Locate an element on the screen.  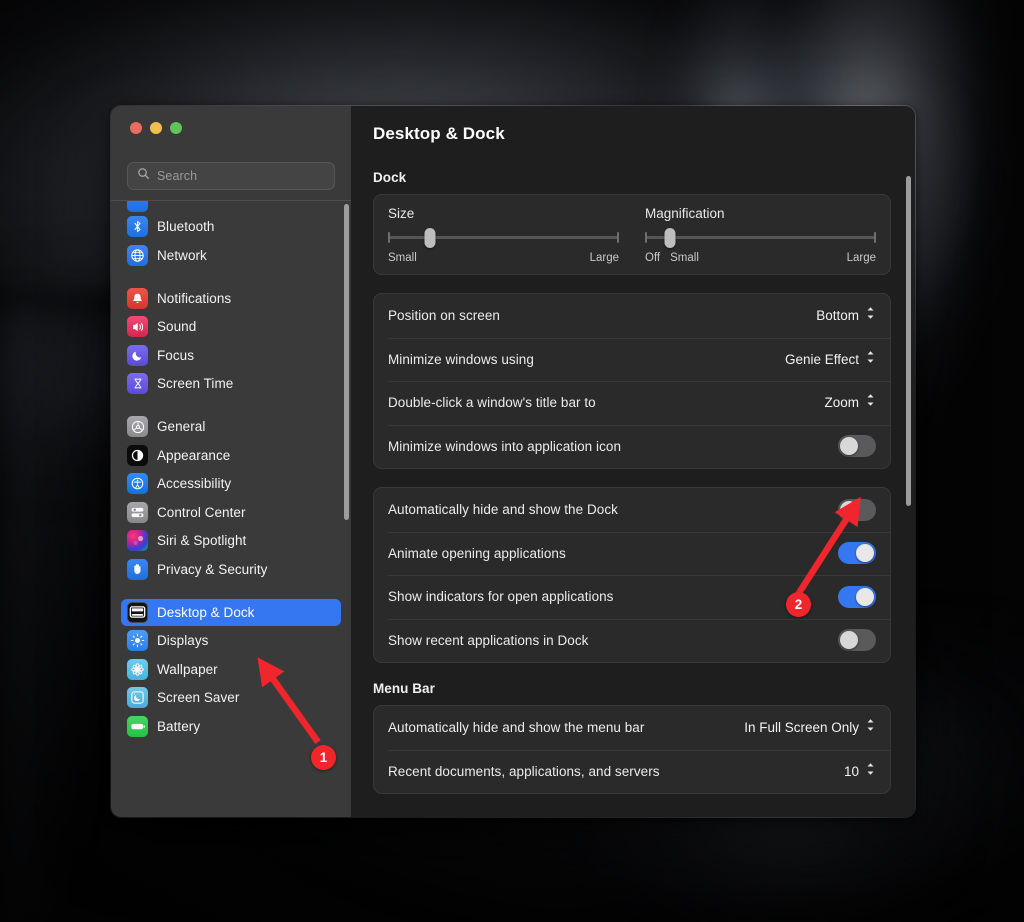
sidebar-item-screen-time: Screen Time is located at coordinates (231, 383).